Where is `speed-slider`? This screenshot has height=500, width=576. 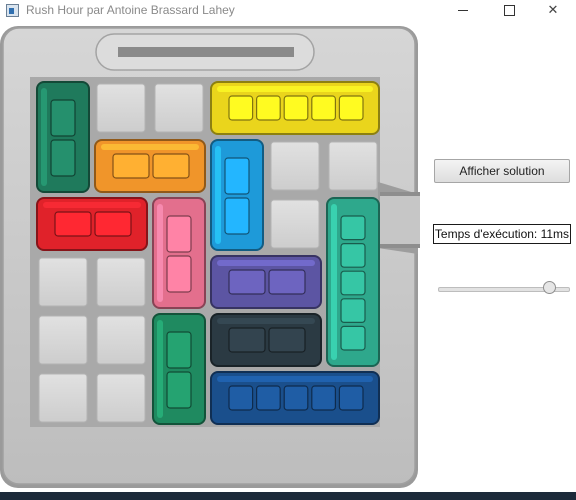
speed-slider is located at coordinates (504, 288).